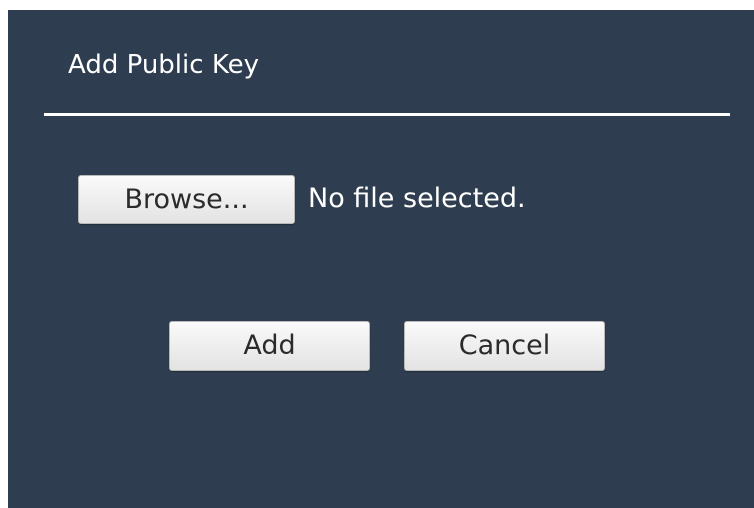 The height and width of the screenshot is (508, 754). What do you see at coordinates (387, 114) in the screenshot?
I see `title-divider` at bounding box center [387, 114].